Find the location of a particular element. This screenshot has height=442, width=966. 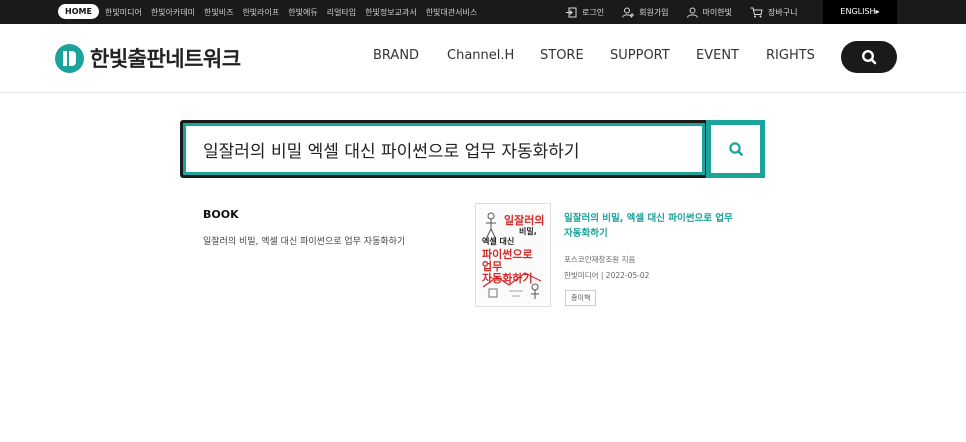

nav-rights: RIGHTS is located at coordinates (790, 55).